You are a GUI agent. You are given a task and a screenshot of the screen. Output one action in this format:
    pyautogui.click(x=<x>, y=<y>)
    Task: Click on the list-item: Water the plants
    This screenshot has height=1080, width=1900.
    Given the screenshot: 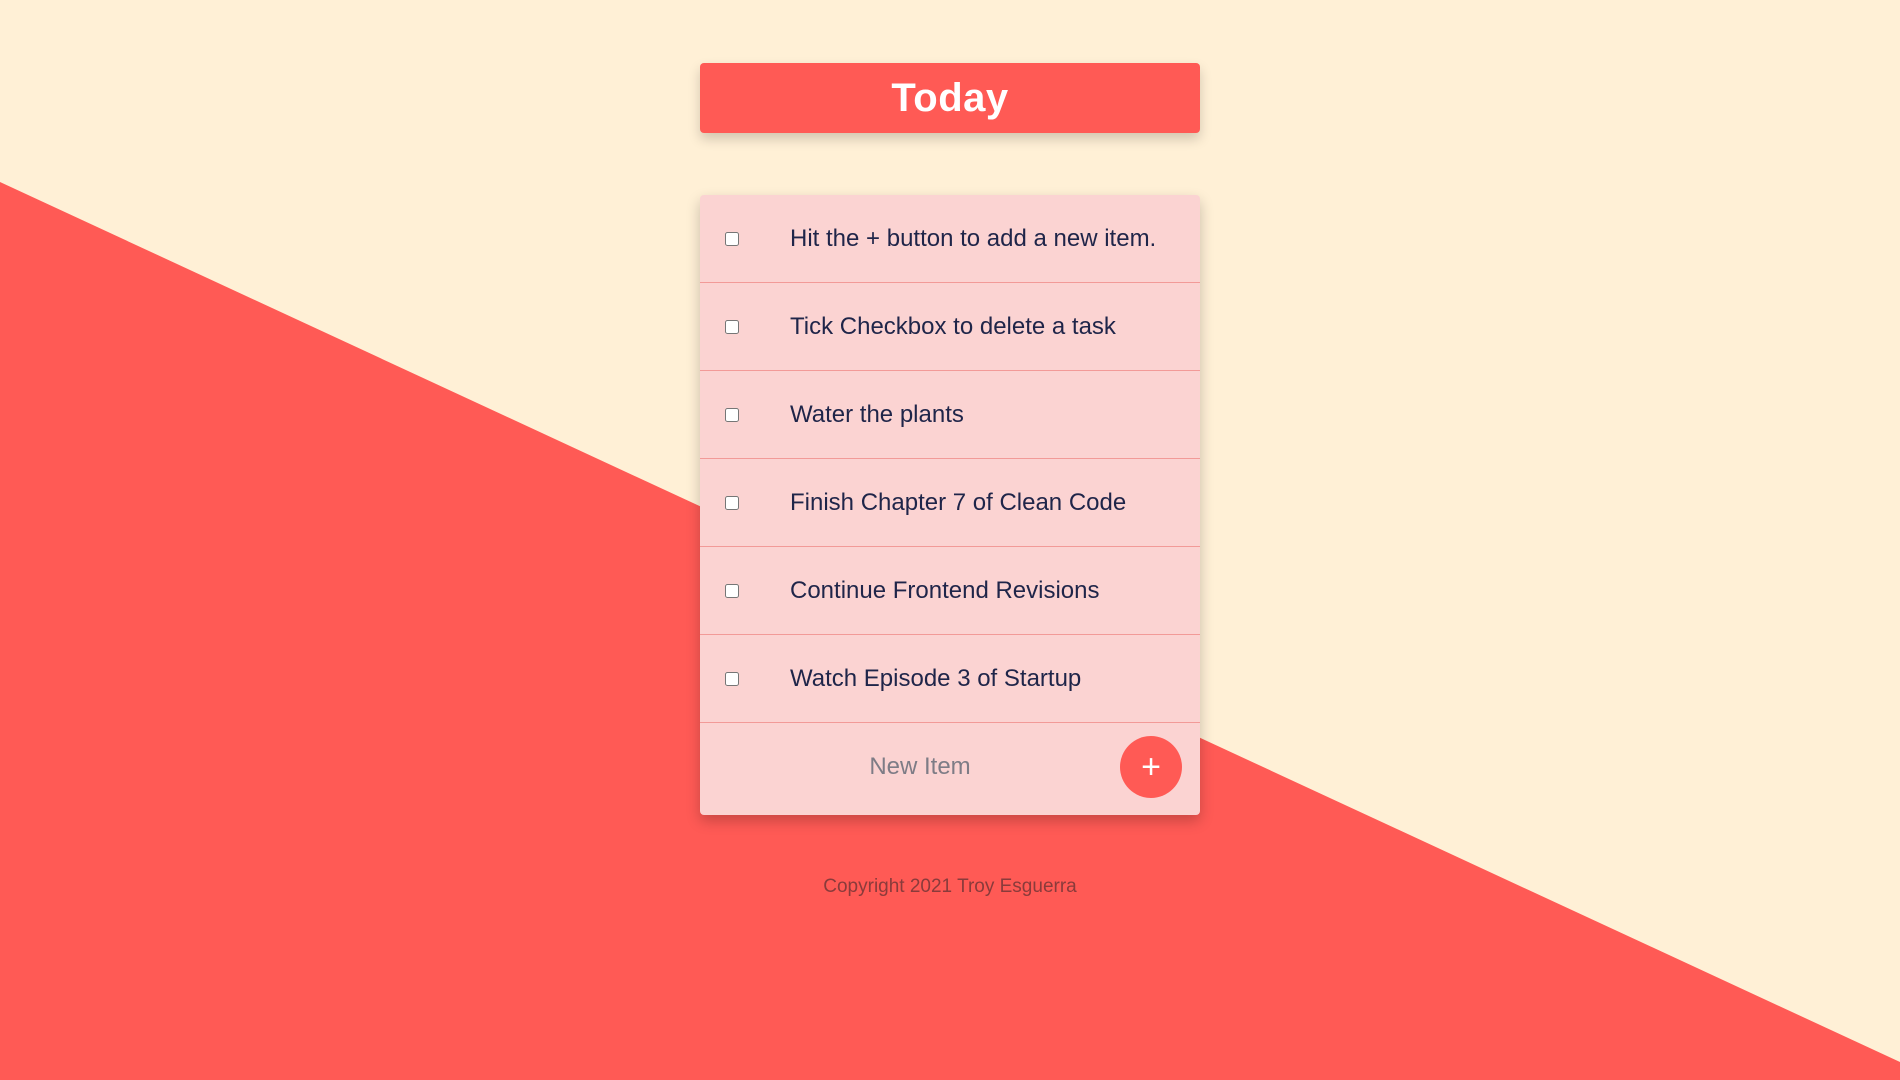 What is the action you would take?
    pyautogui.click(x=950, y=415)
    